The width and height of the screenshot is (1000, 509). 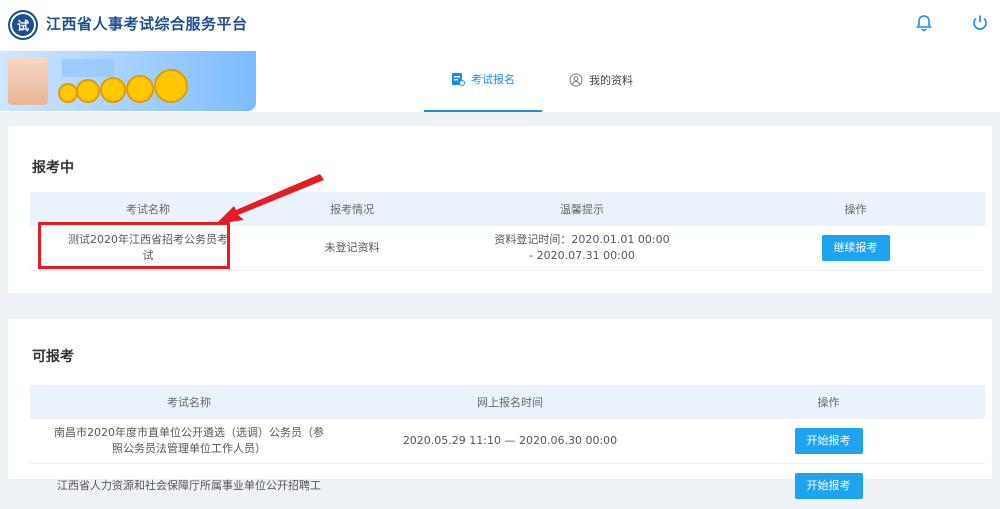 I want to click on exam-name-line: 江西省人力资源和社会保障厅所属事业单位公开招聘工, so click(x=189, y=485).